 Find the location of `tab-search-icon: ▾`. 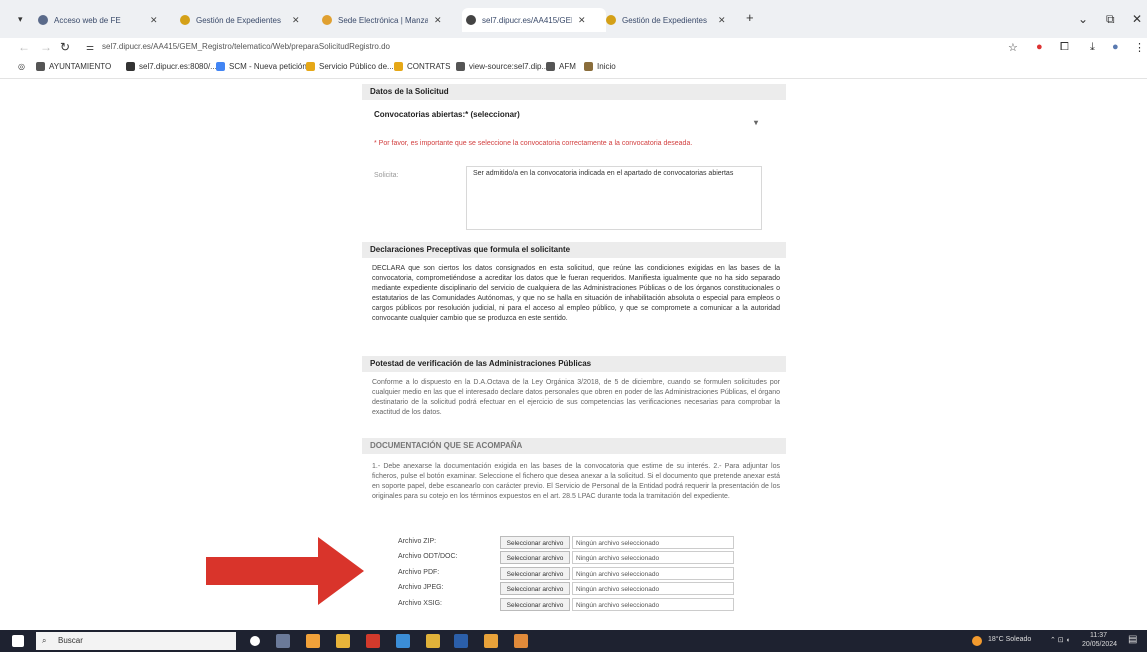

tab-search-icon: ▾ is located at coordinates (20, 19).